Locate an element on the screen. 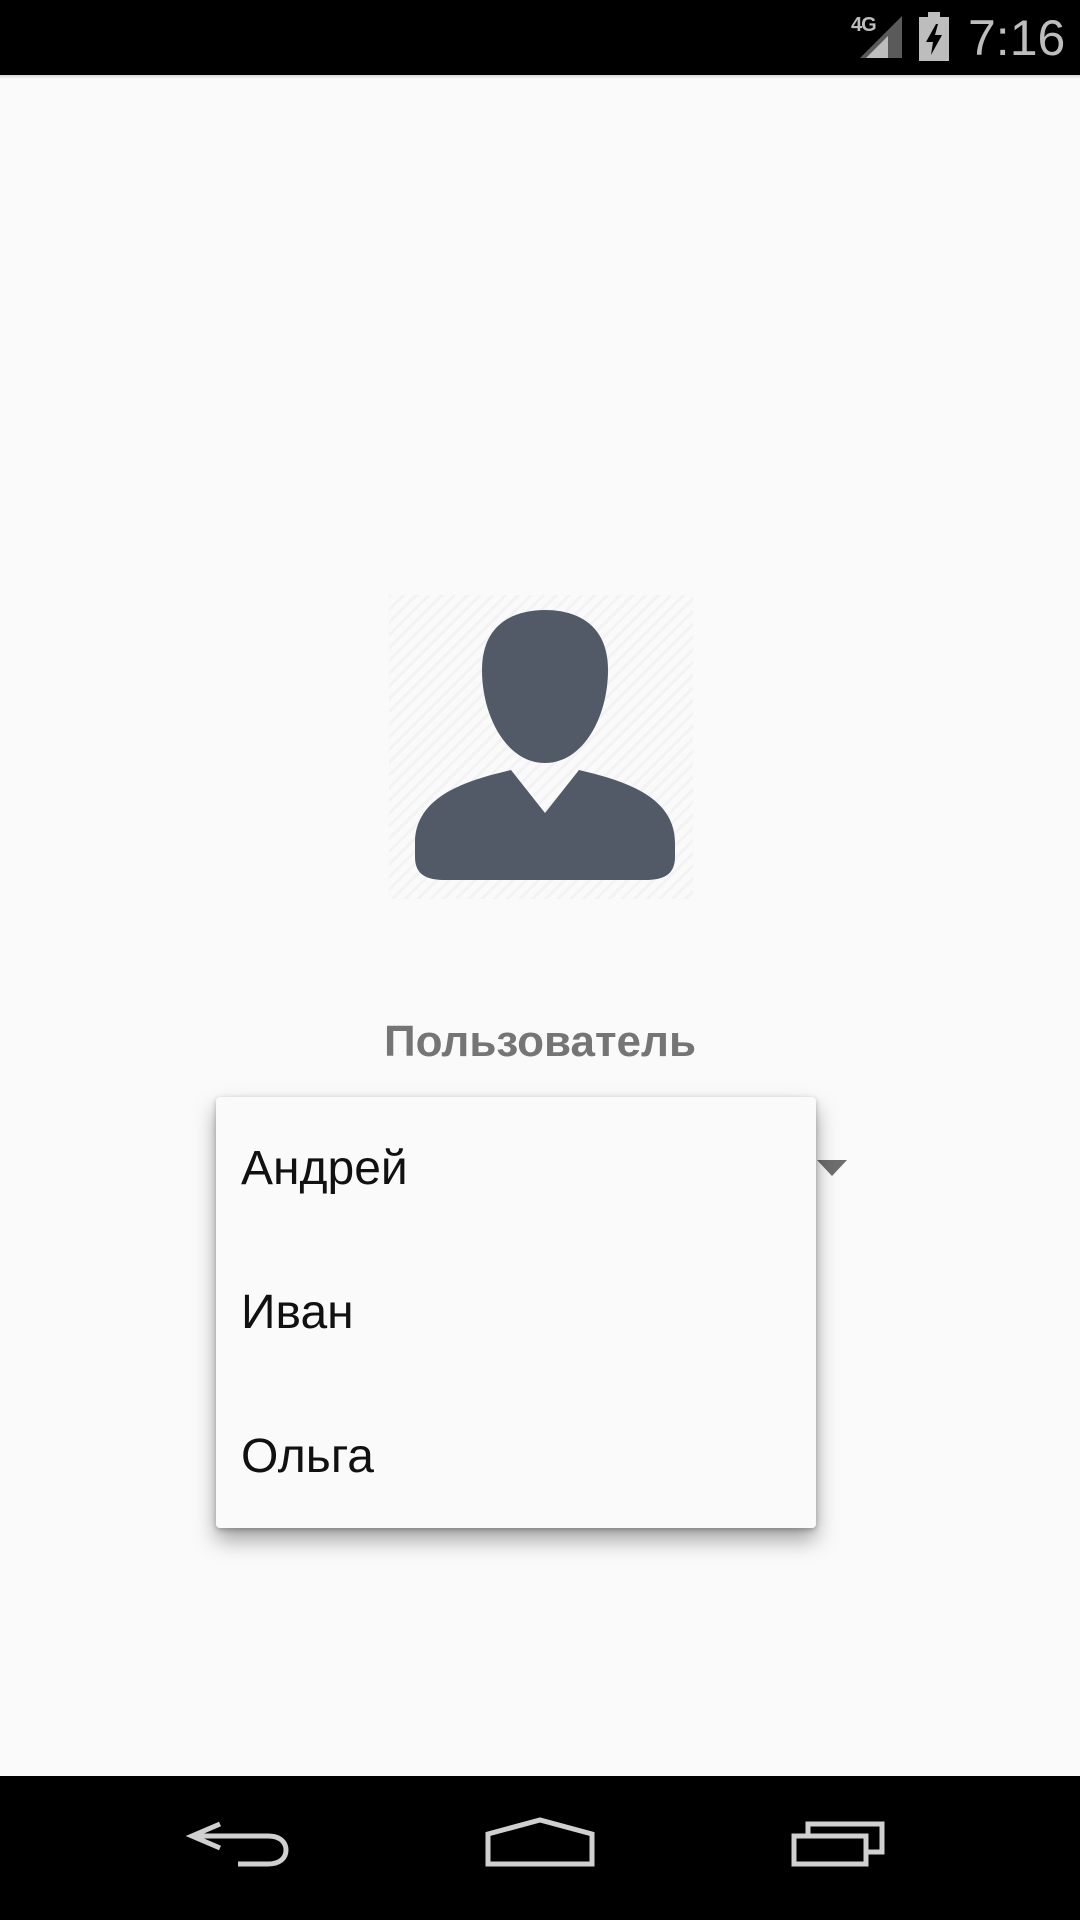 This screenshot has width=1080, height=1920. navigation-bar is located at coordinates (540, 1848).